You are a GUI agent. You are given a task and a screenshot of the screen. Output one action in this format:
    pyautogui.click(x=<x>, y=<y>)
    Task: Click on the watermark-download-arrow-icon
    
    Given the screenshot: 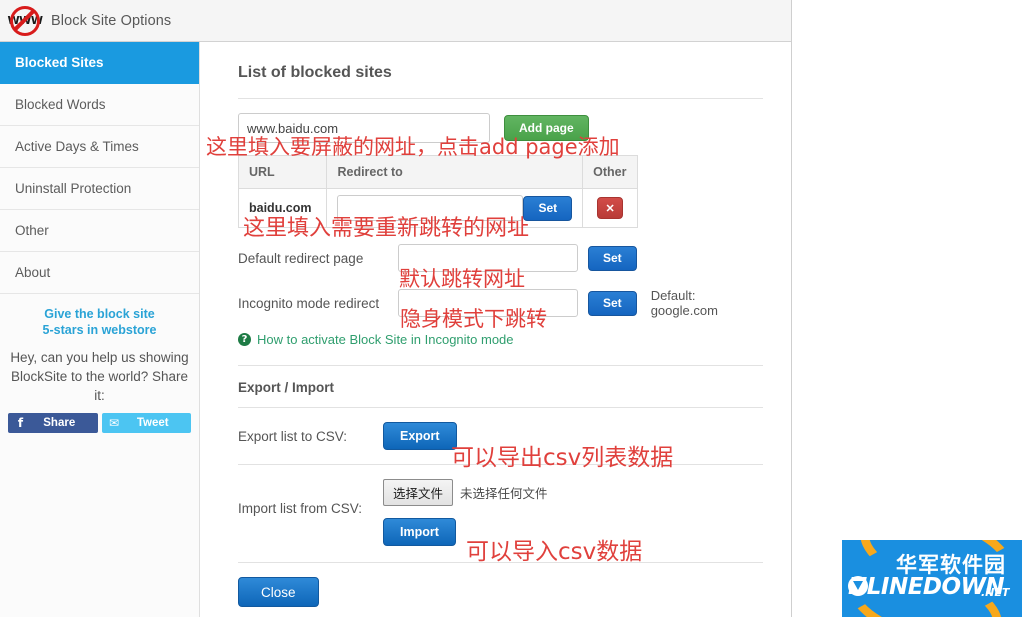 What is the action you would take?
    pyautogui.click(x=858, y=586)
    